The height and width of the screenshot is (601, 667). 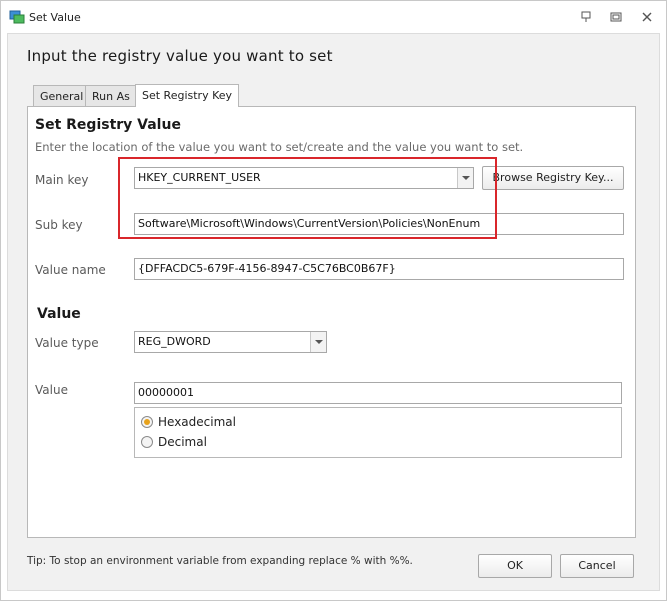 I want to click on main-key-label: Main key, so click(x=62, y=180).